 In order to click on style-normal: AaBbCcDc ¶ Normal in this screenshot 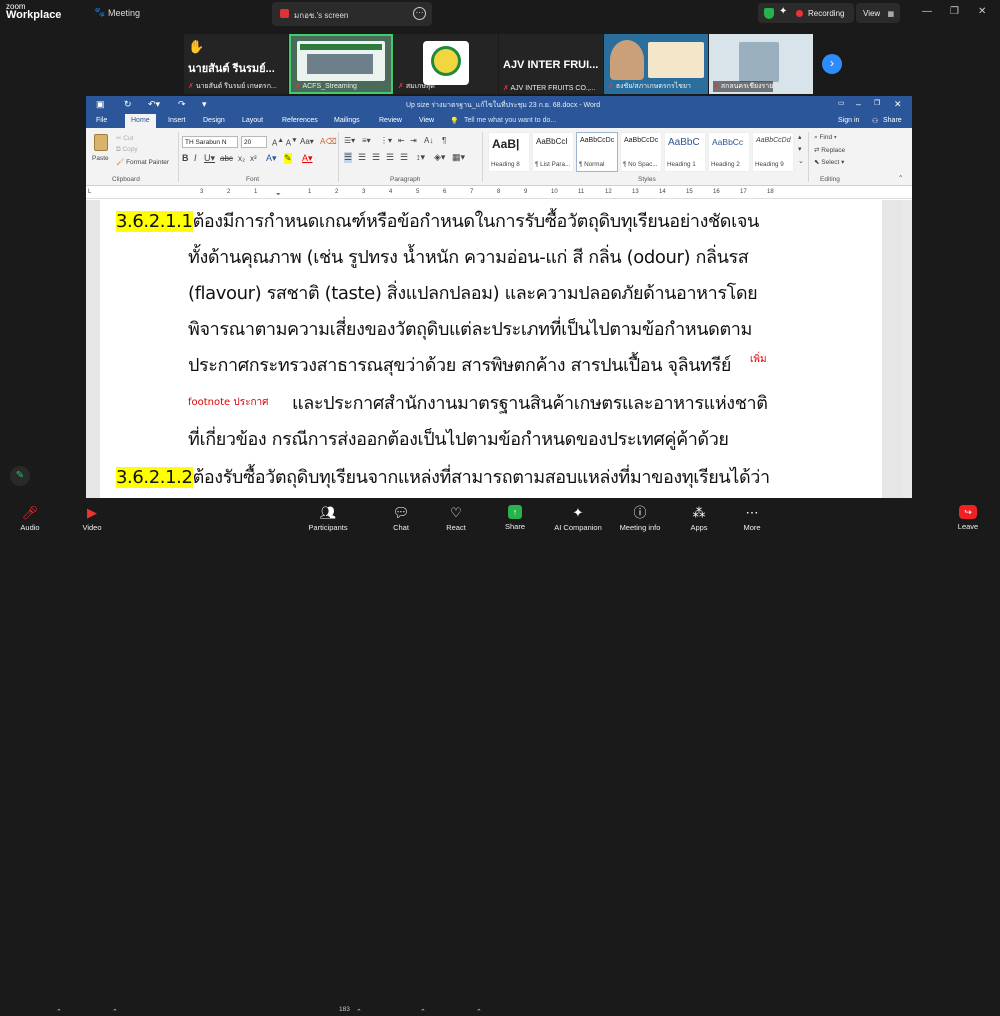, I will do `click(597, 152)`.